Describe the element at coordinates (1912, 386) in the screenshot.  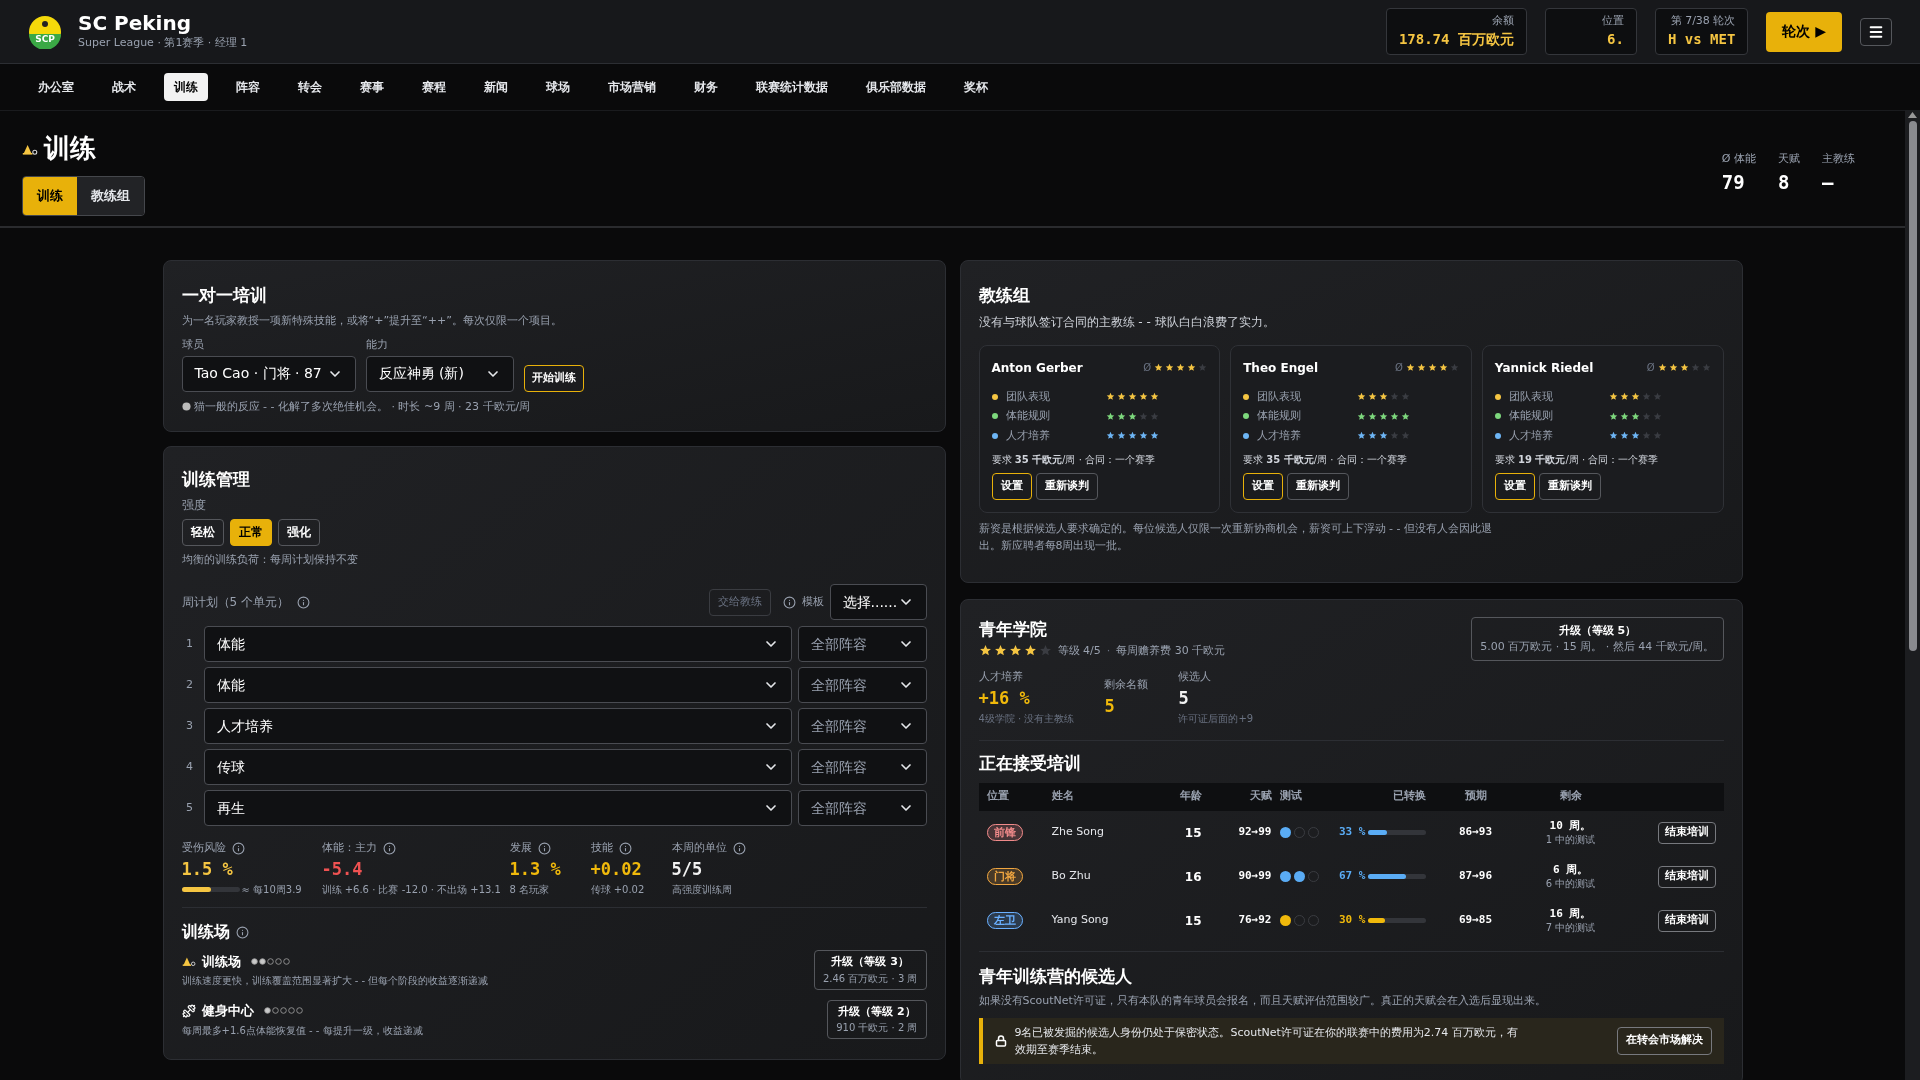
I see `scrollbar-thumb` at that location.